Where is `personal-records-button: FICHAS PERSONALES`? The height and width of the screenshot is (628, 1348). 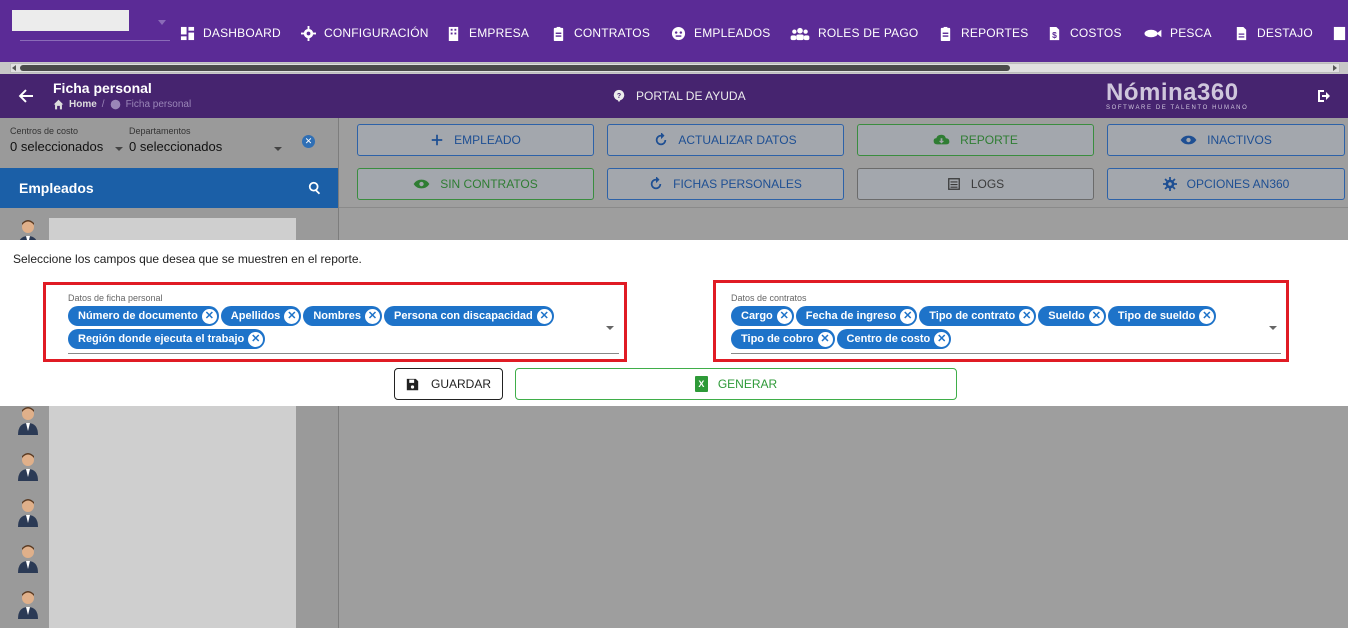 personal-records-button: FICHAS PERSONALES is located at coordinates (725, 184).